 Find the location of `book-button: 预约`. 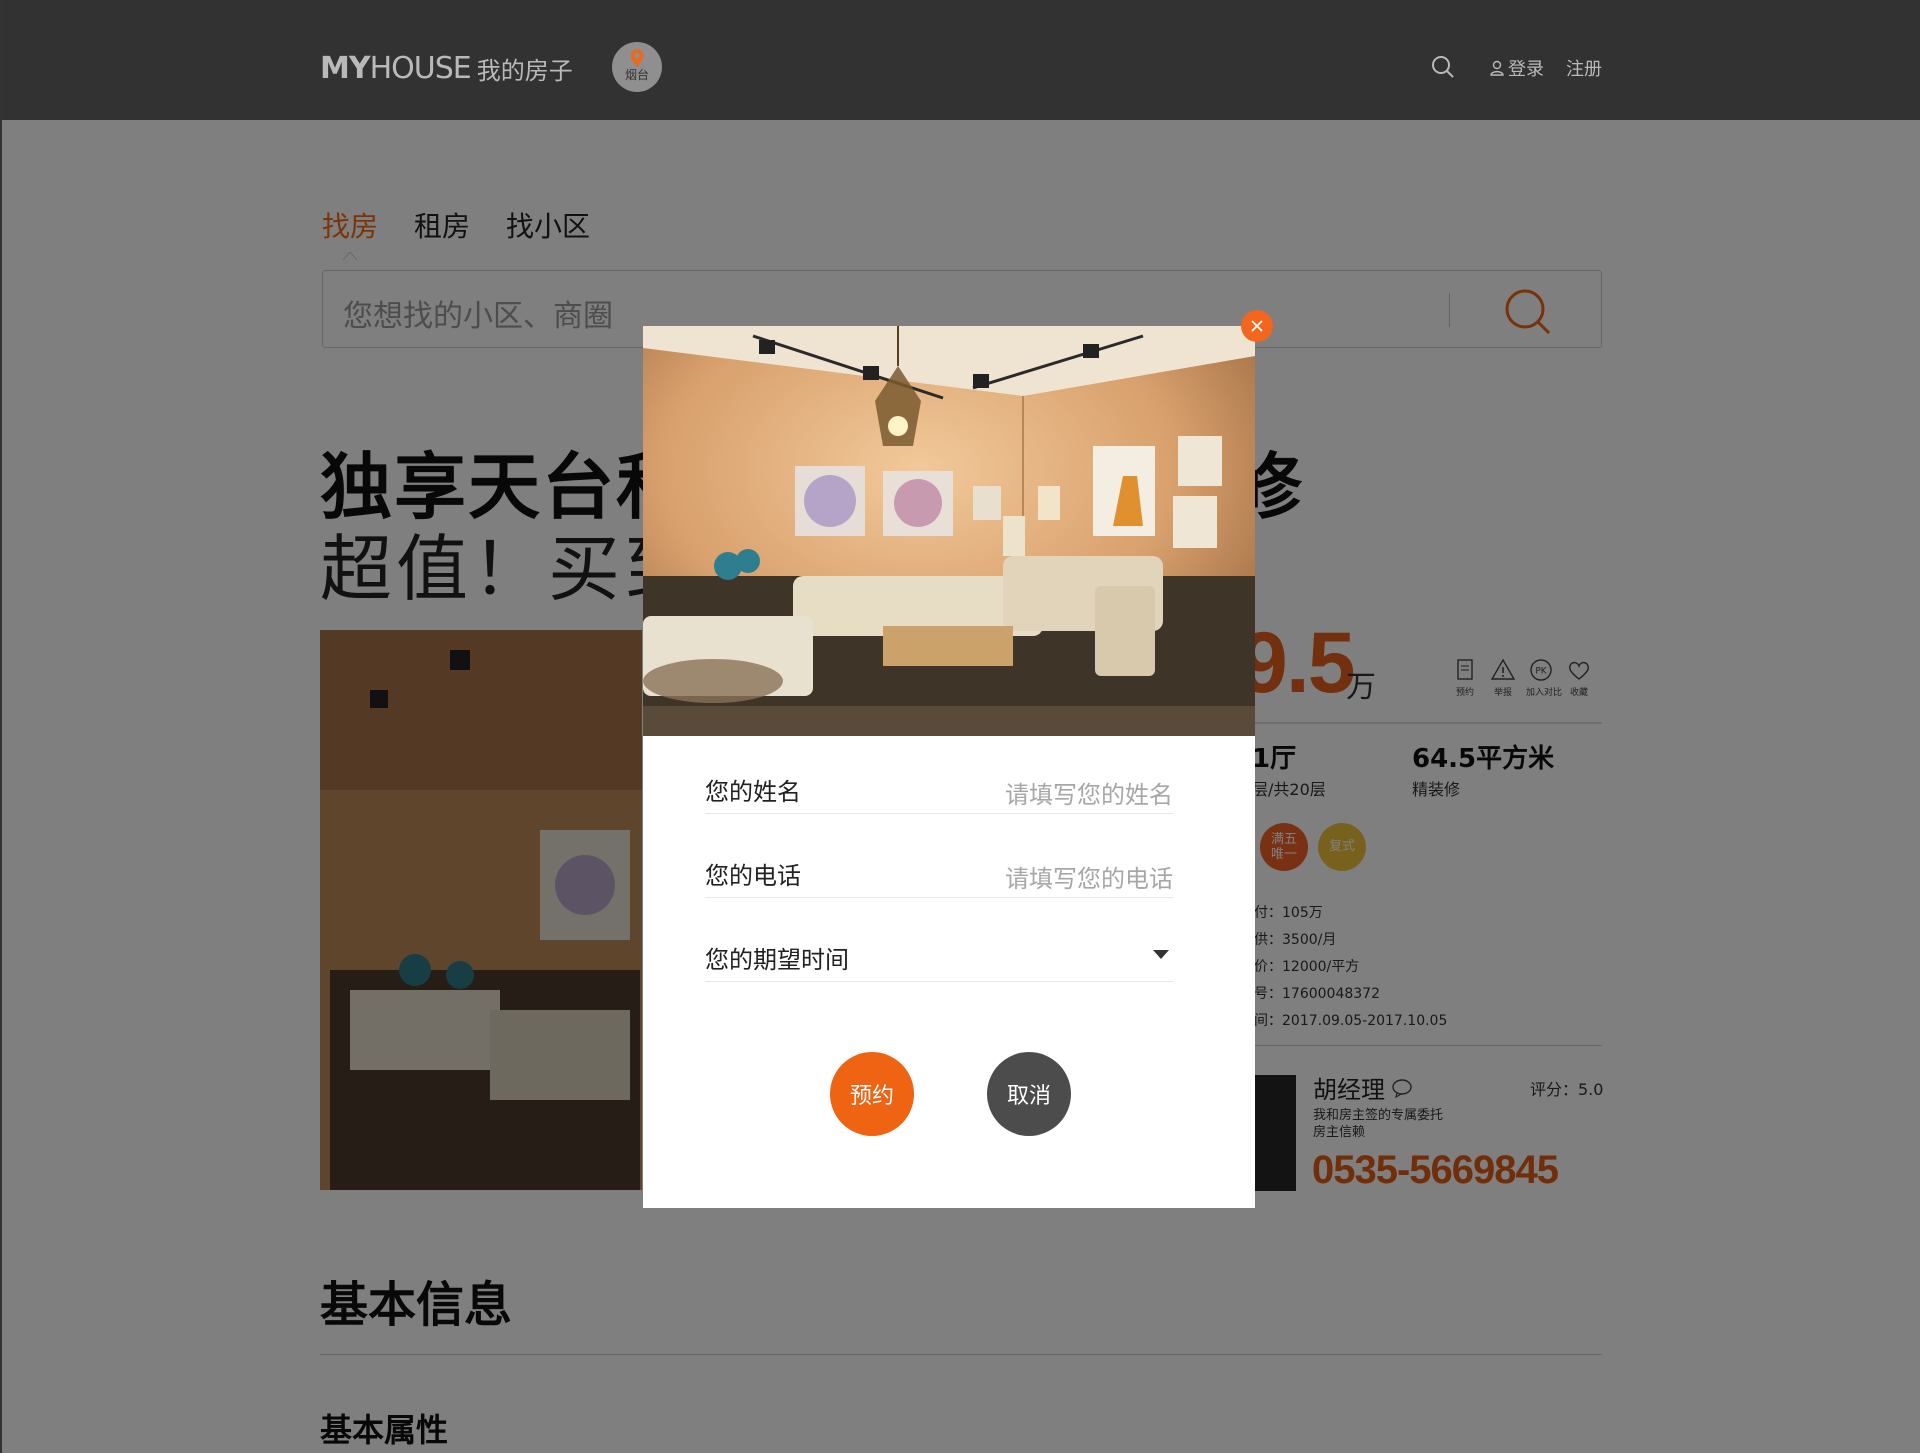

book-button: 预约 is located at coordinates (872, 1094).